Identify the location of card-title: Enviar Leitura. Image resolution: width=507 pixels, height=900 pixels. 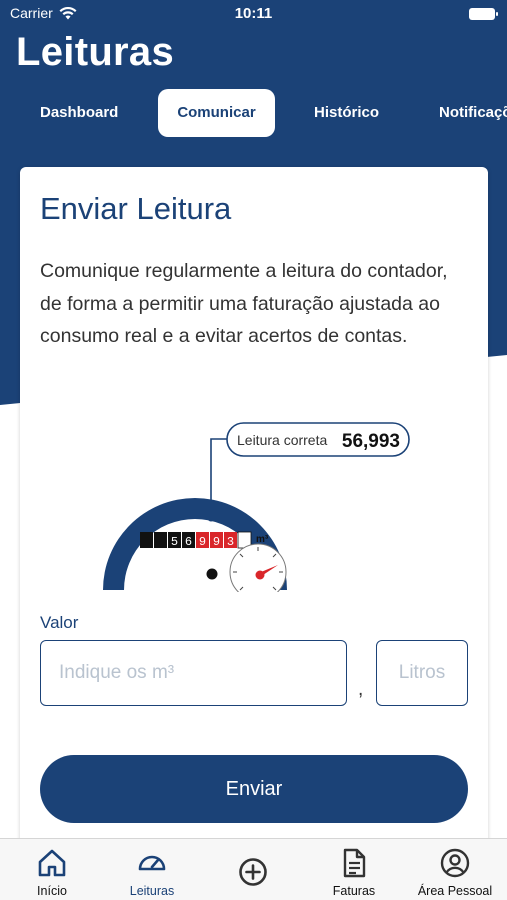
(136, 208).